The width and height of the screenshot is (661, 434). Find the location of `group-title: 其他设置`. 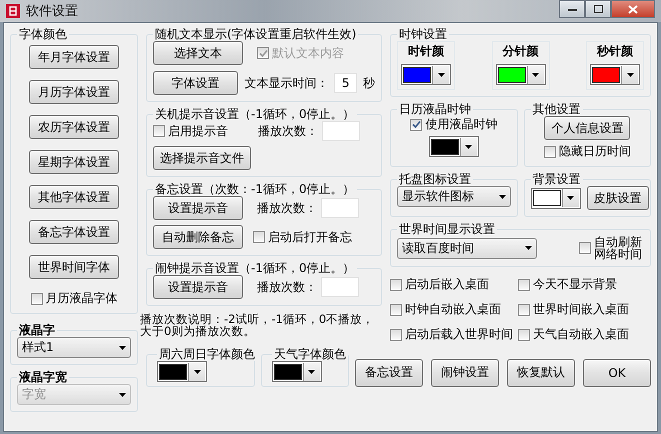

group-title: 其他设置 is located at coordinates (557, 109).